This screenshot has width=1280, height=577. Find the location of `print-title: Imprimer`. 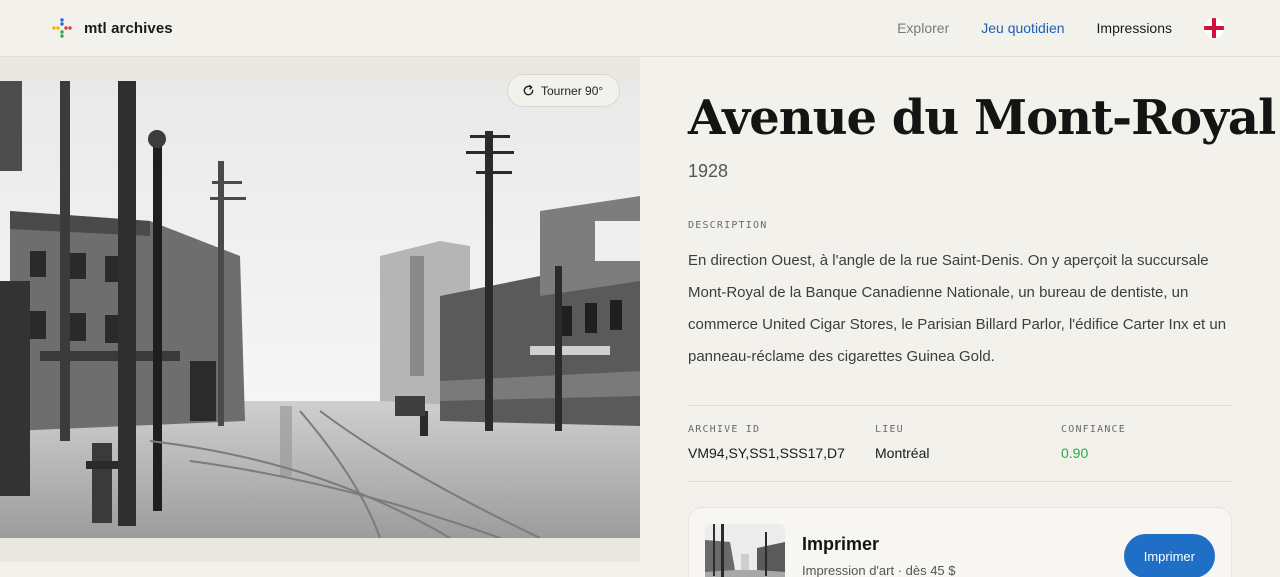

print-title: Imprimer is located at coordinates (841, 544).